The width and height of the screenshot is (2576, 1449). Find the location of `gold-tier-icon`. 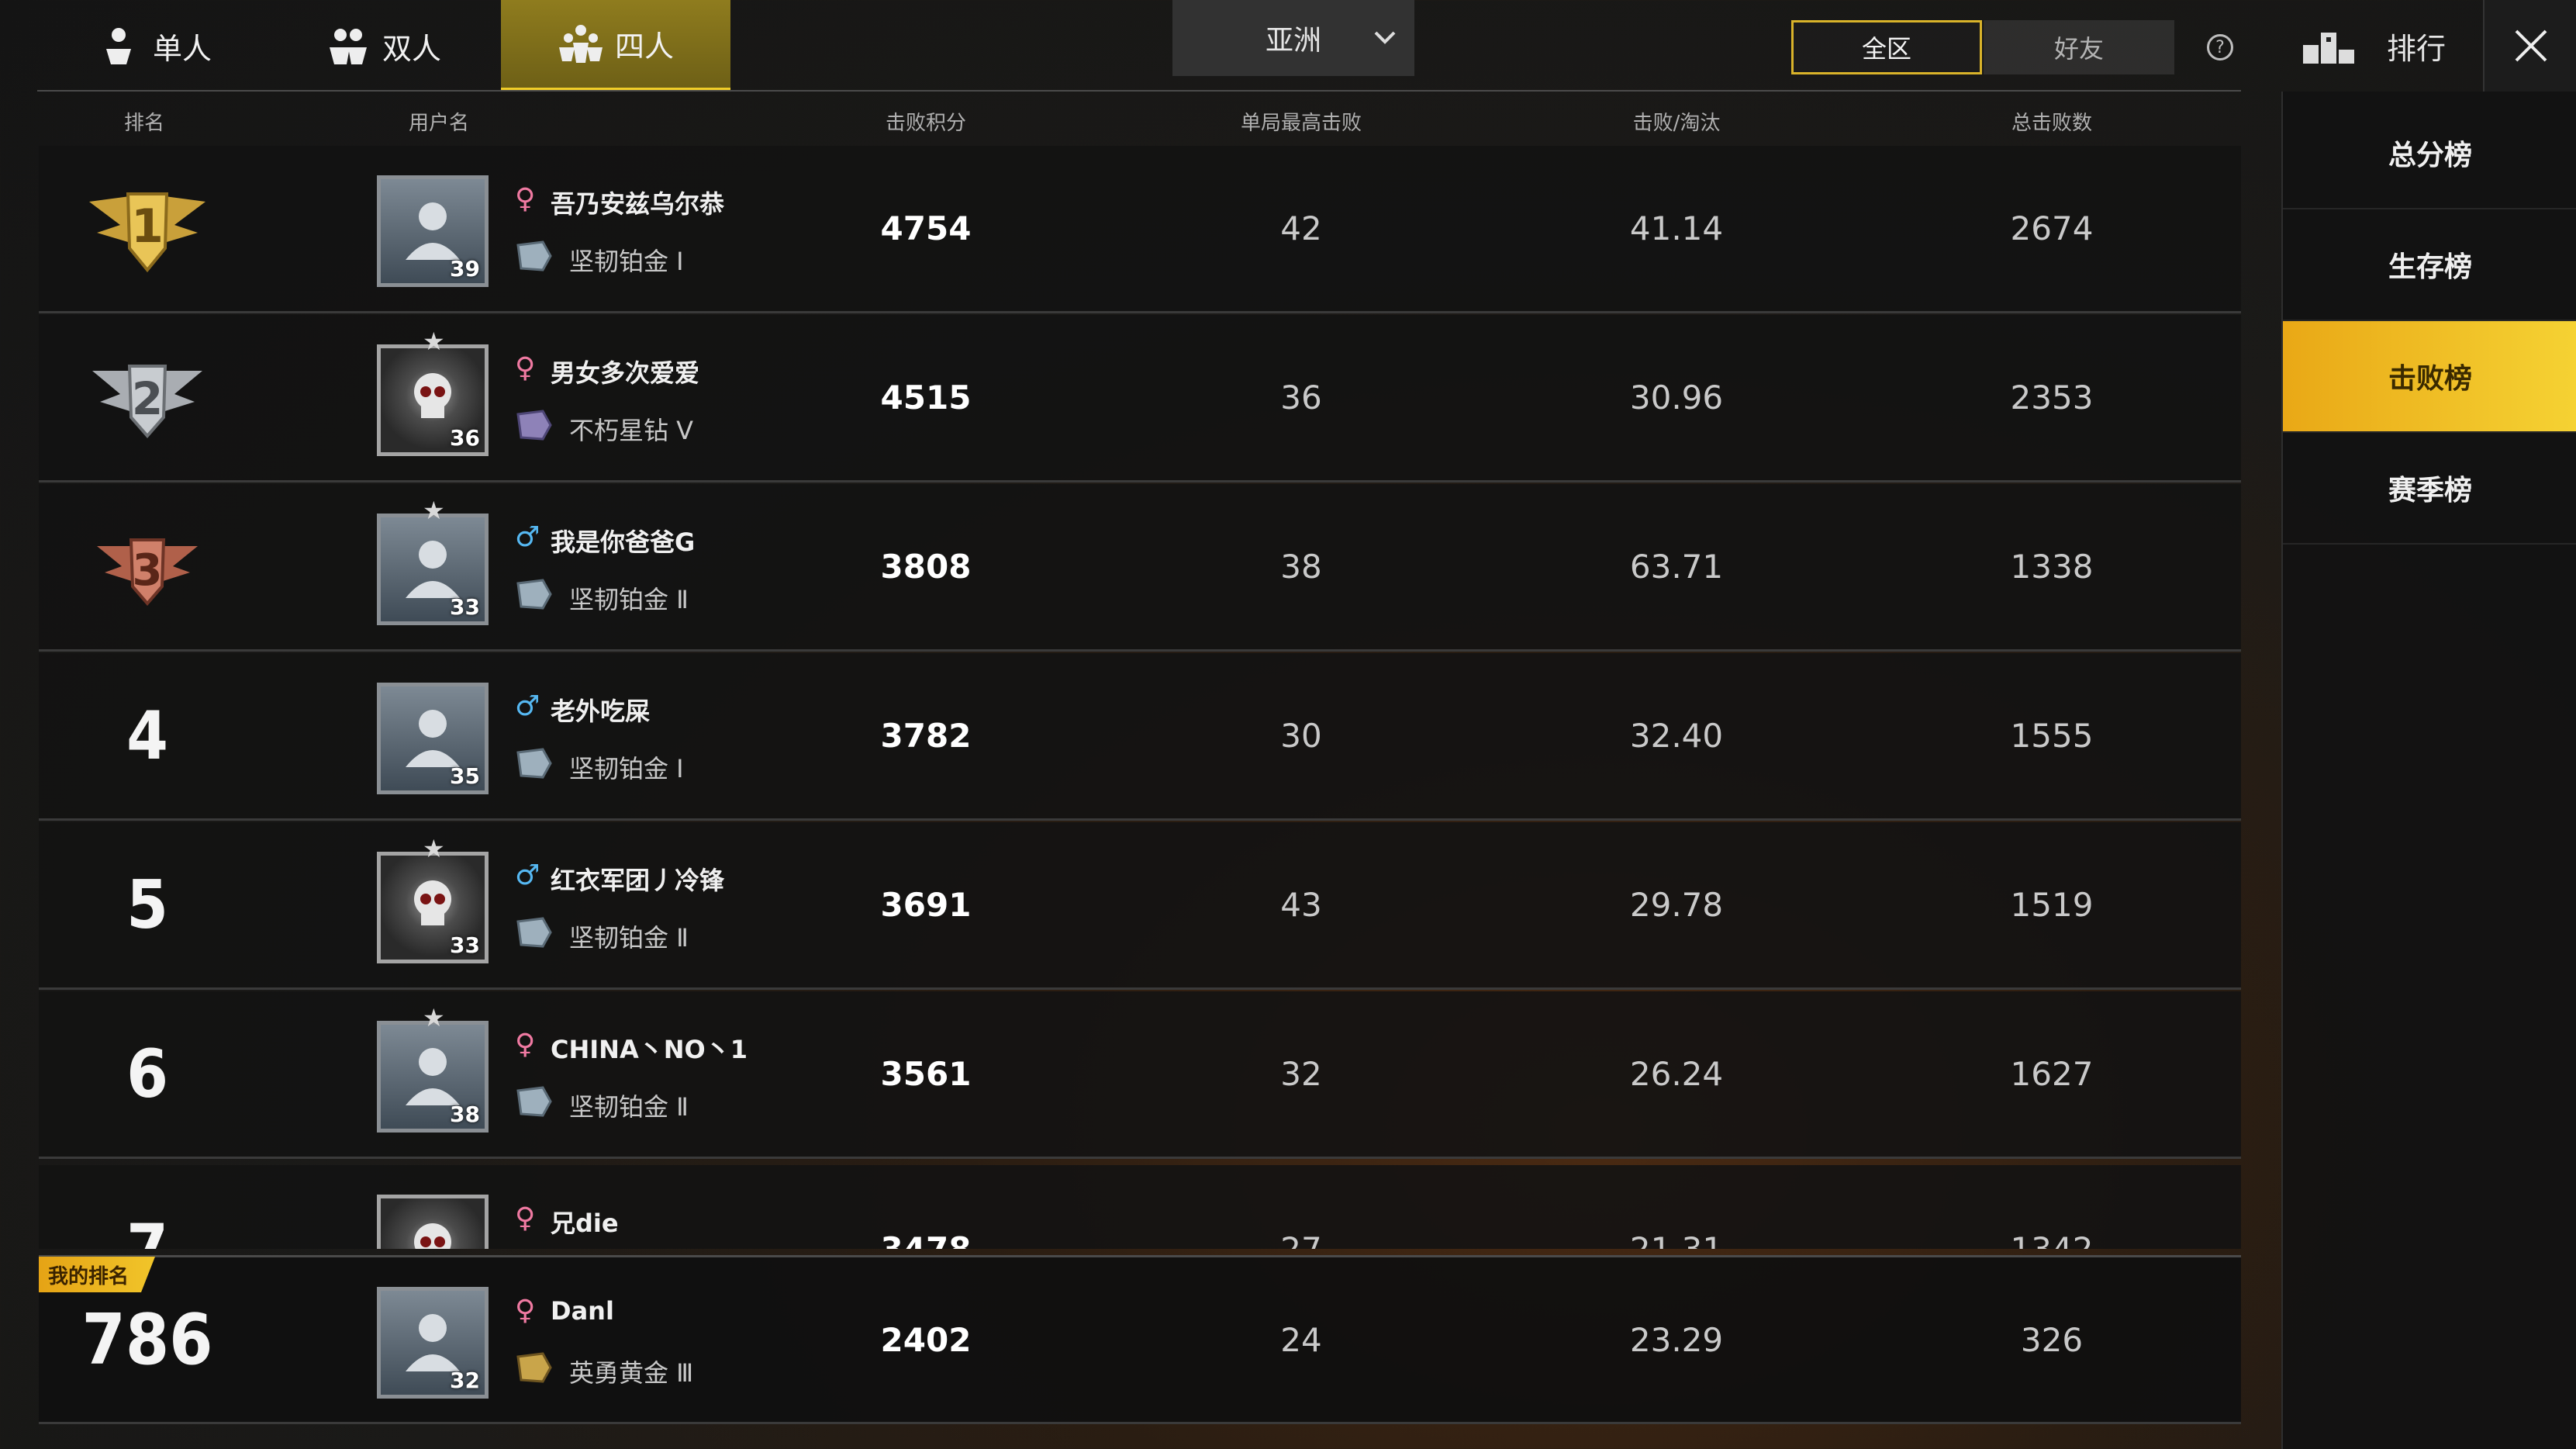

gold-tier-icon is located at coordinates (534, 1367).